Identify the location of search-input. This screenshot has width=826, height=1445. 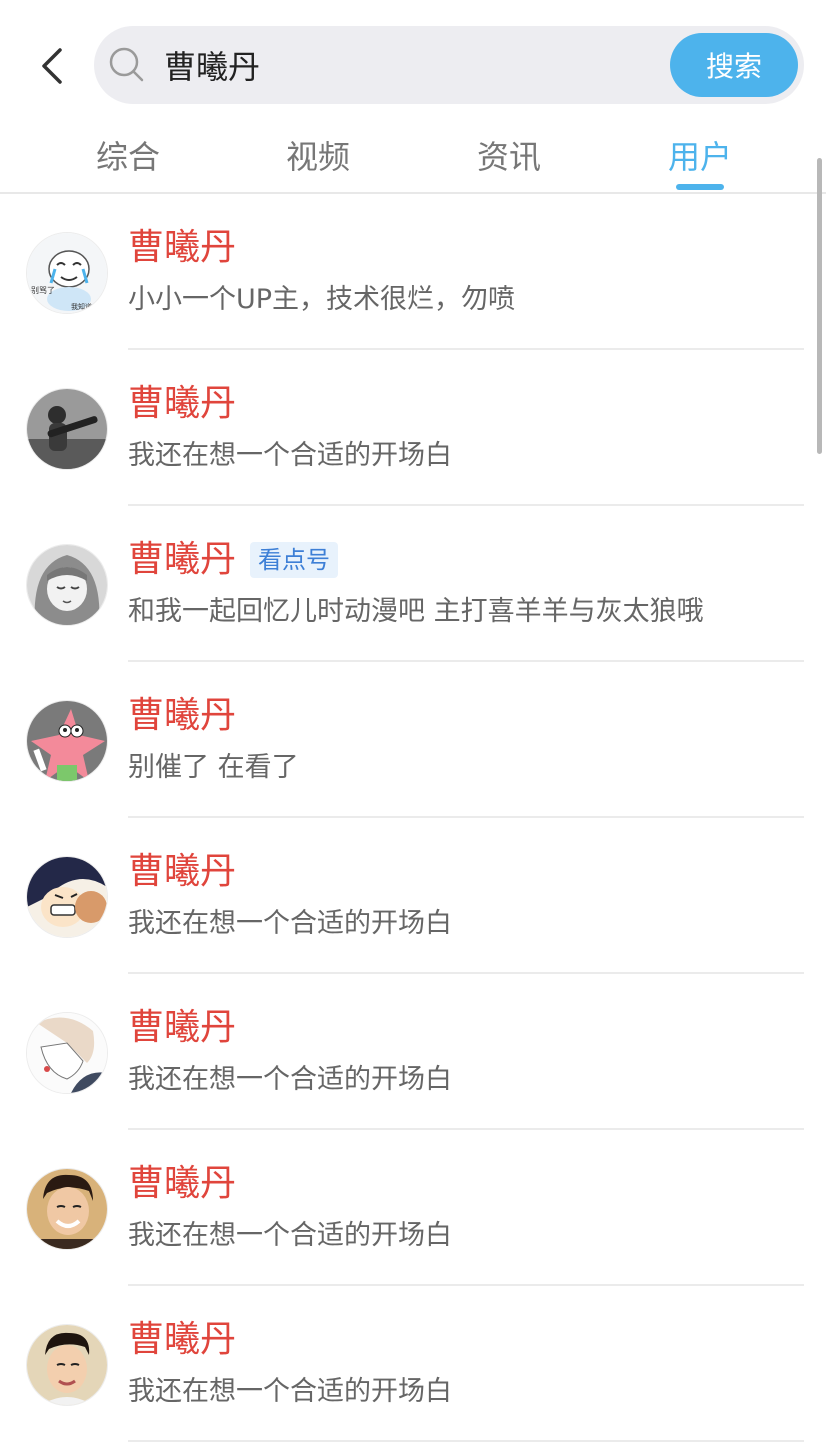
(449, 65).